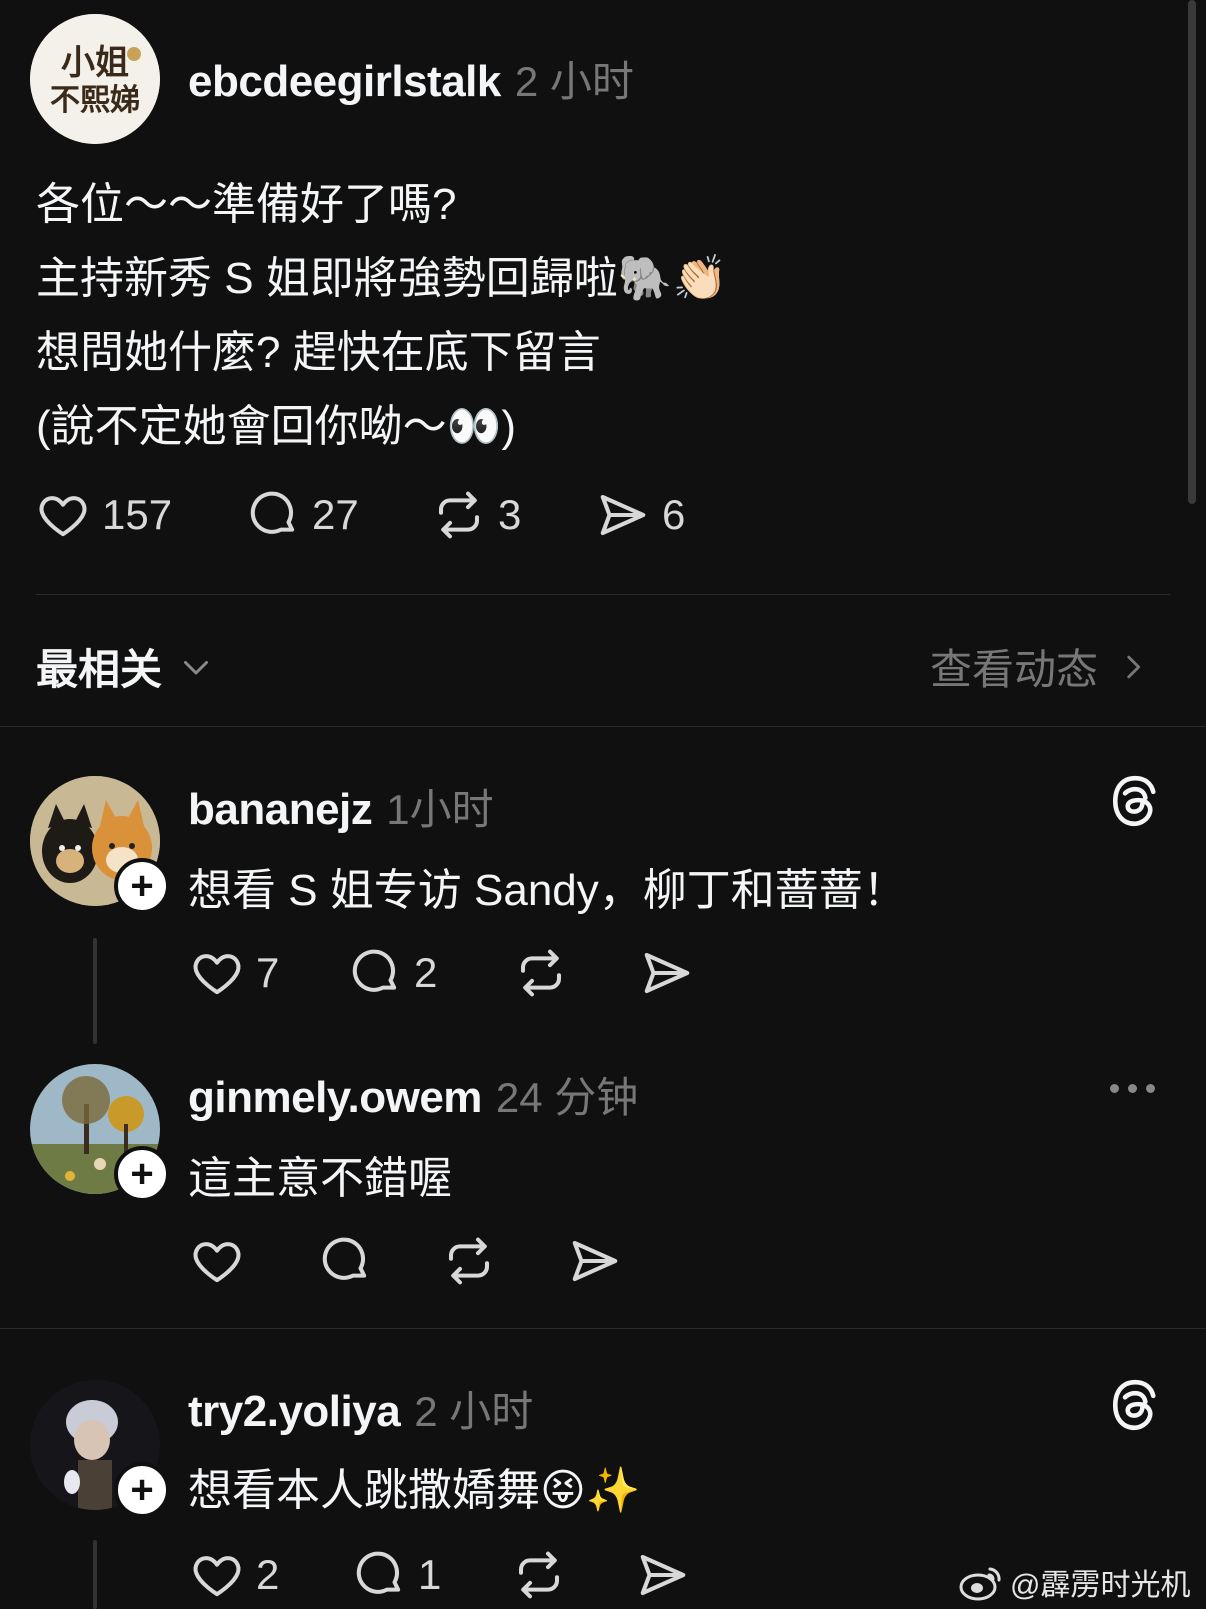  What do you see at coordinates (137, 514) in the screenshot?
I see `like-count: 157` at bounding box center [137, 514].